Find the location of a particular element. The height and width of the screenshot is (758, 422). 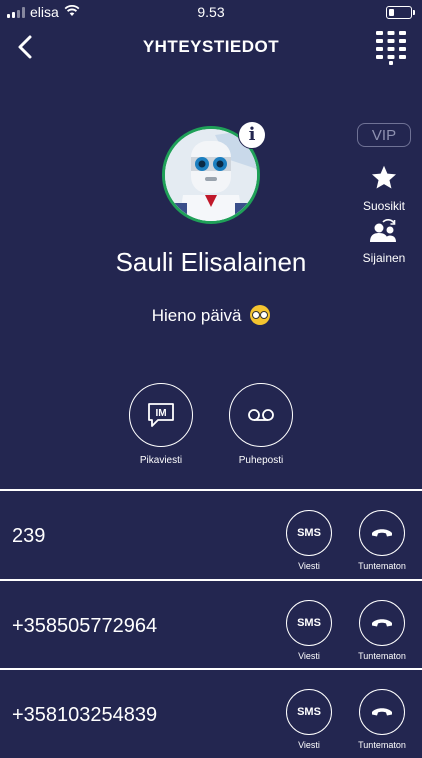

phone-number: 239 is located at coordinates (28, 536).